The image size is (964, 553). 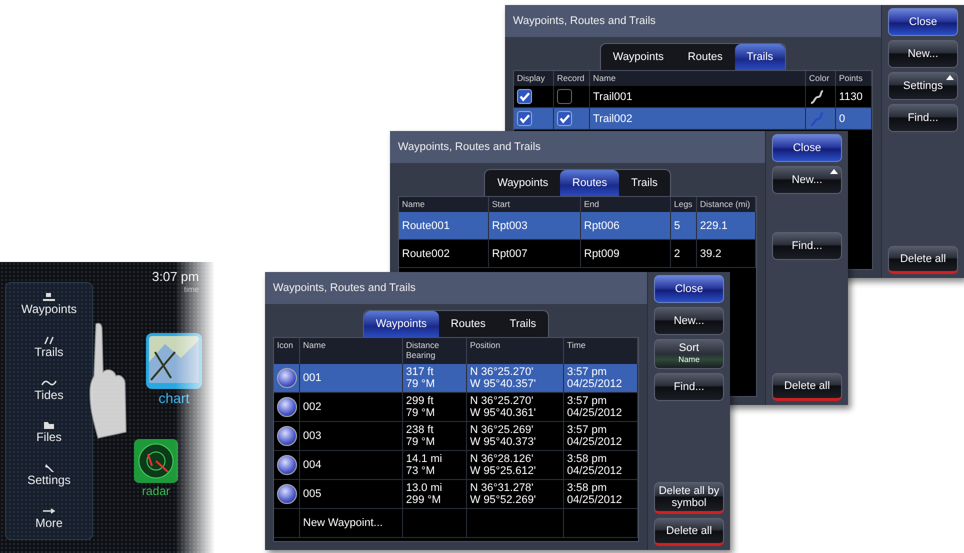 What do you see at coordinates (49, 390) in the screenshot?
I see `menu-item: Tides` at bounding box center [49, 390].